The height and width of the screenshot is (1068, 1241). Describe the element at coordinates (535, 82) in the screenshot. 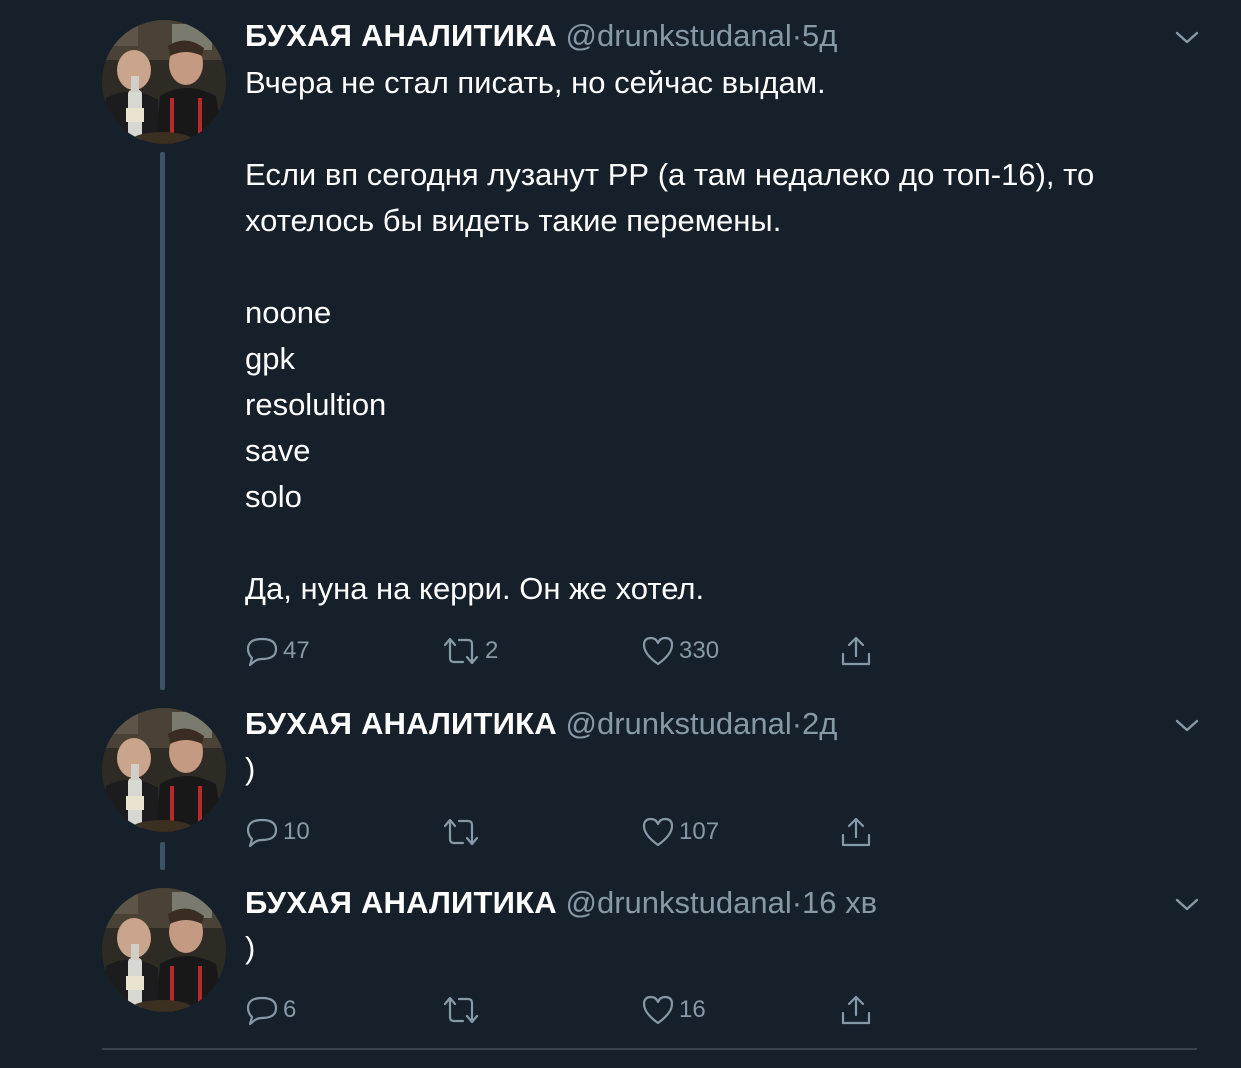

I see `tweet-text-line: Вчера не стал писать, но сейчас выдам.` at that location.